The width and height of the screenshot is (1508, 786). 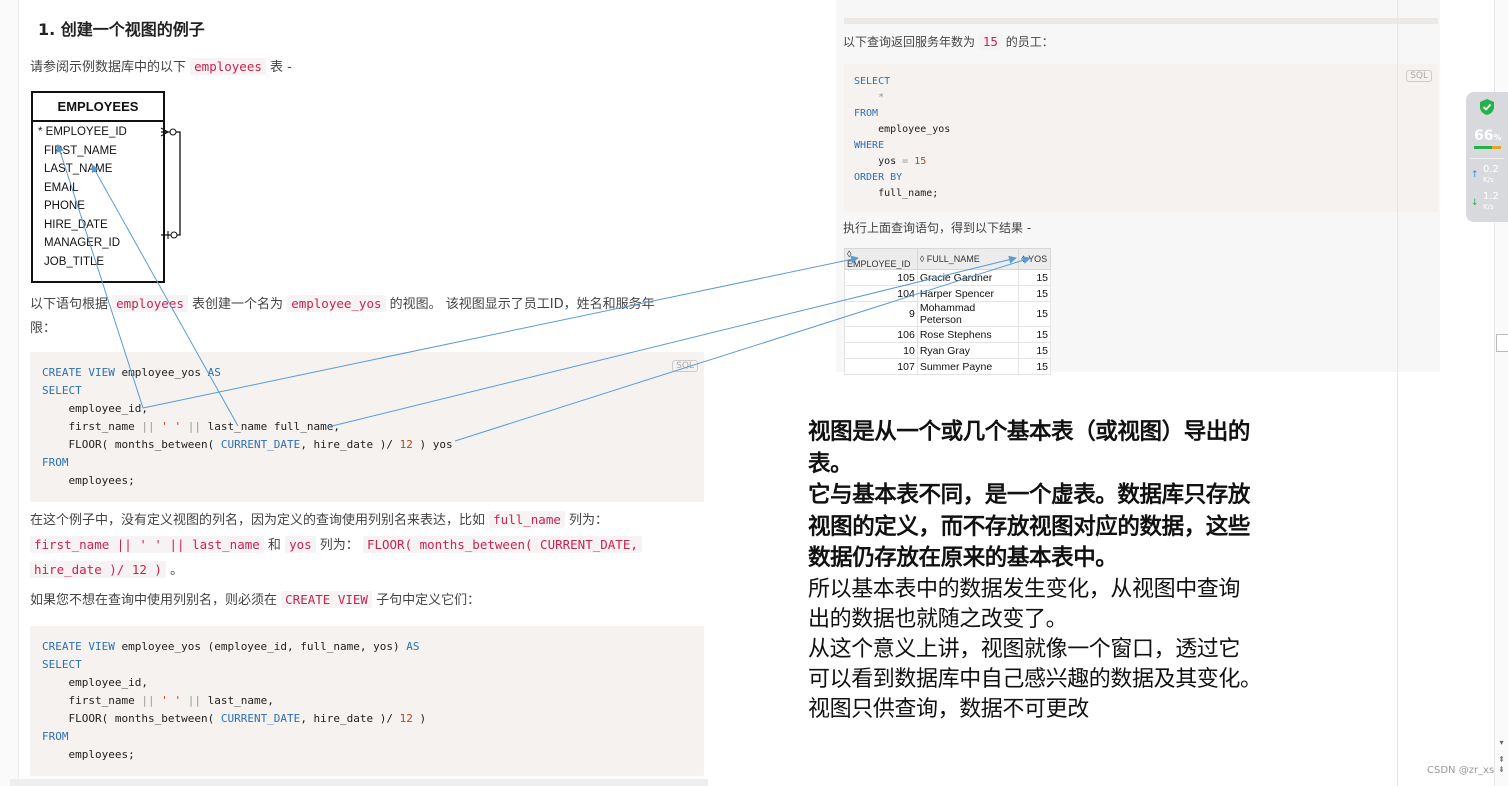 What do you see at coordinates (82, 132) in the screenshot?
I see `er-row: * EMPLOYEE_ID` at bounding box center [82, 132].